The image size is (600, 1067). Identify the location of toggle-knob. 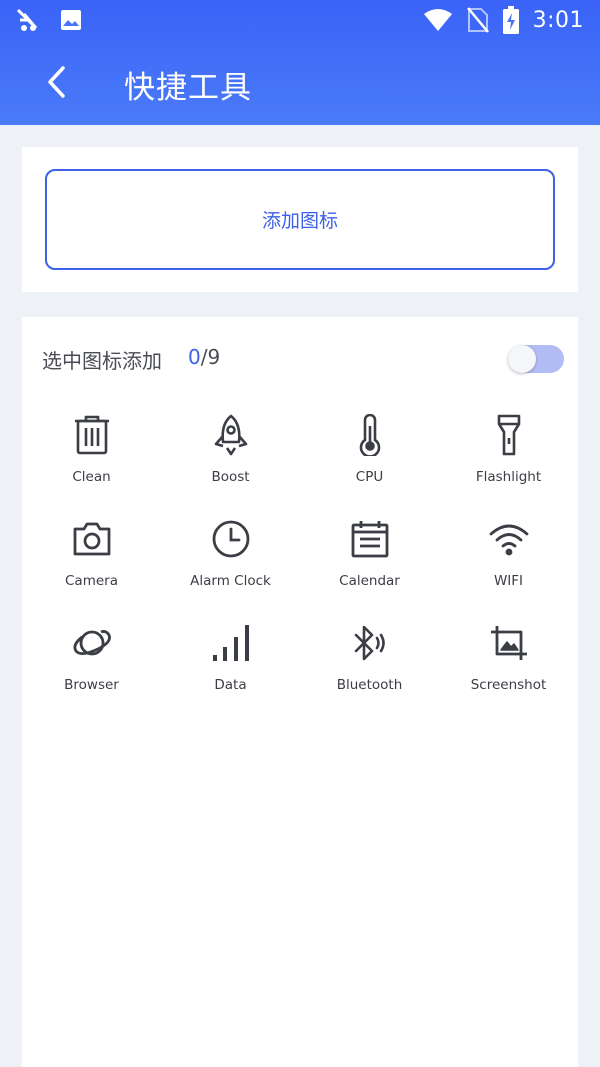
(522, 359).